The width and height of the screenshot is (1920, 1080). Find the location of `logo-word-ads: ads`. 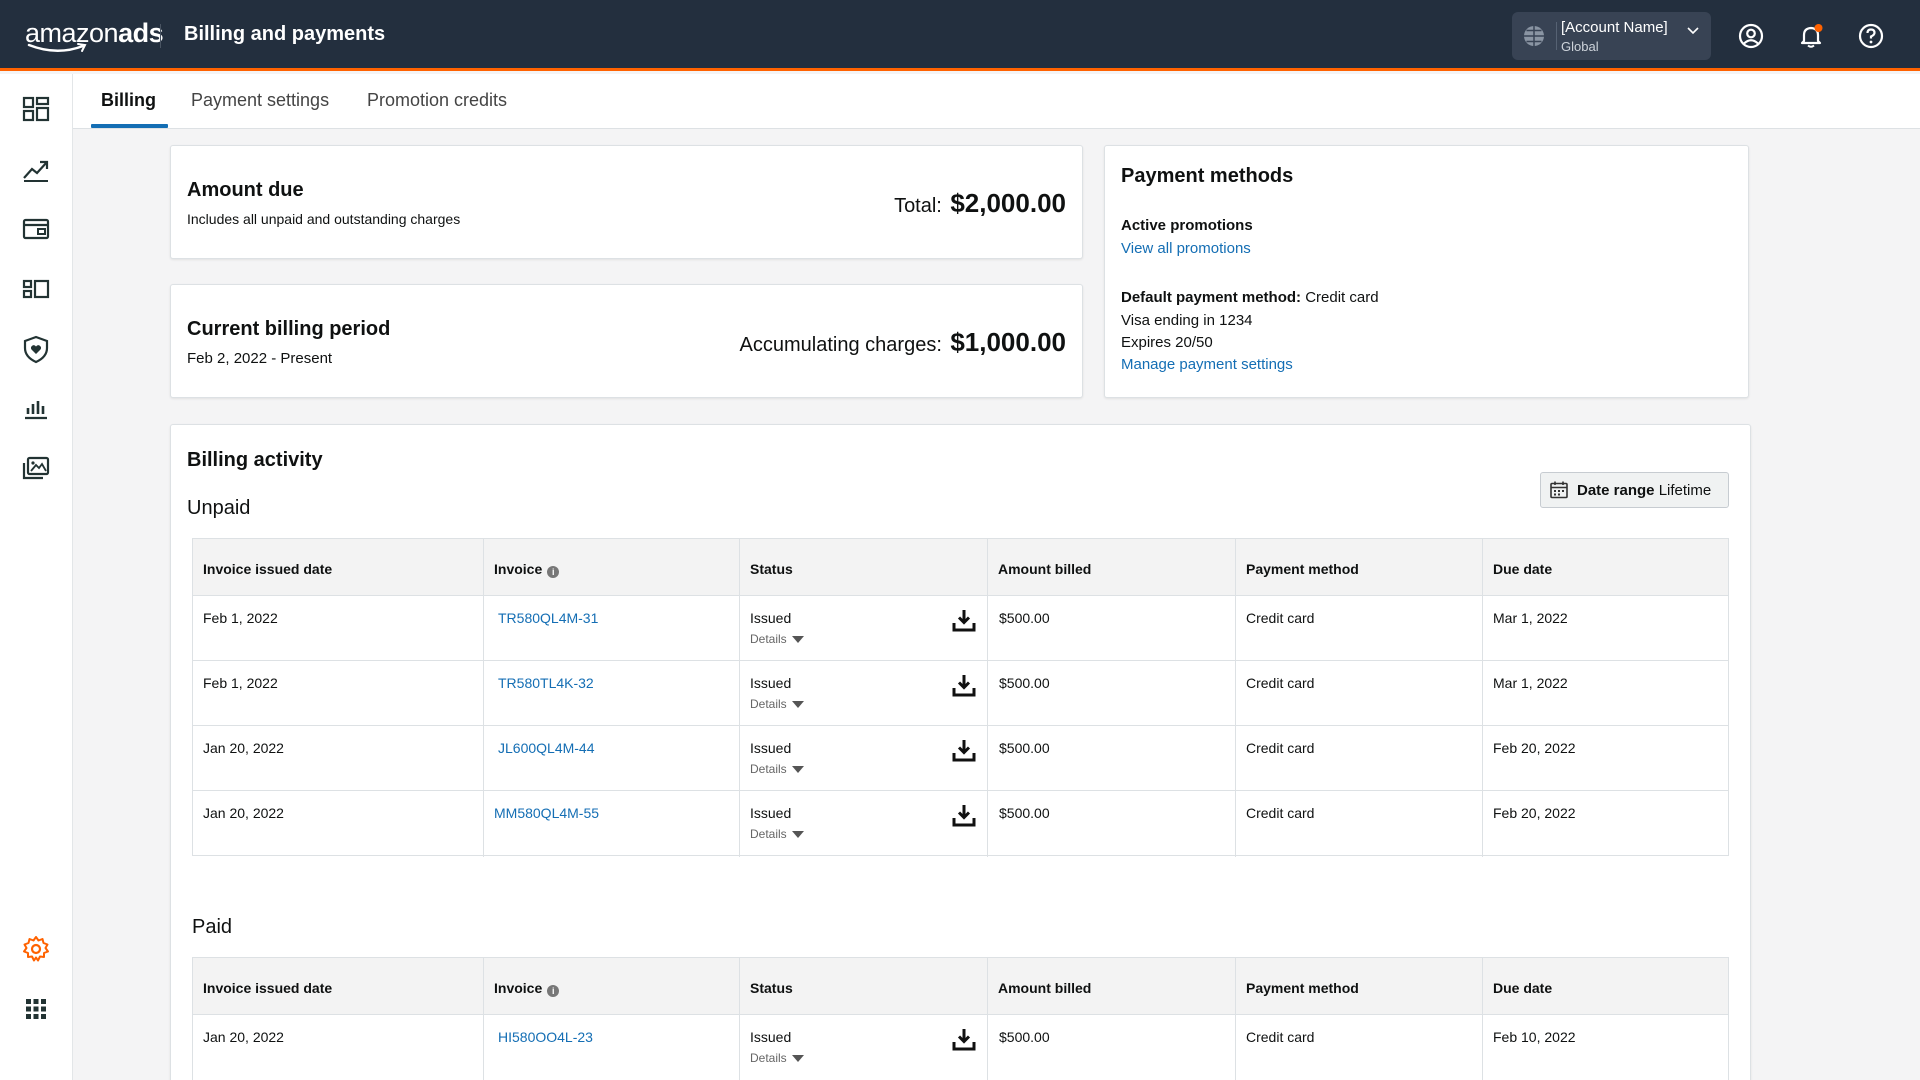

logo-word-ads: ads is located at coordinates (141, 33).